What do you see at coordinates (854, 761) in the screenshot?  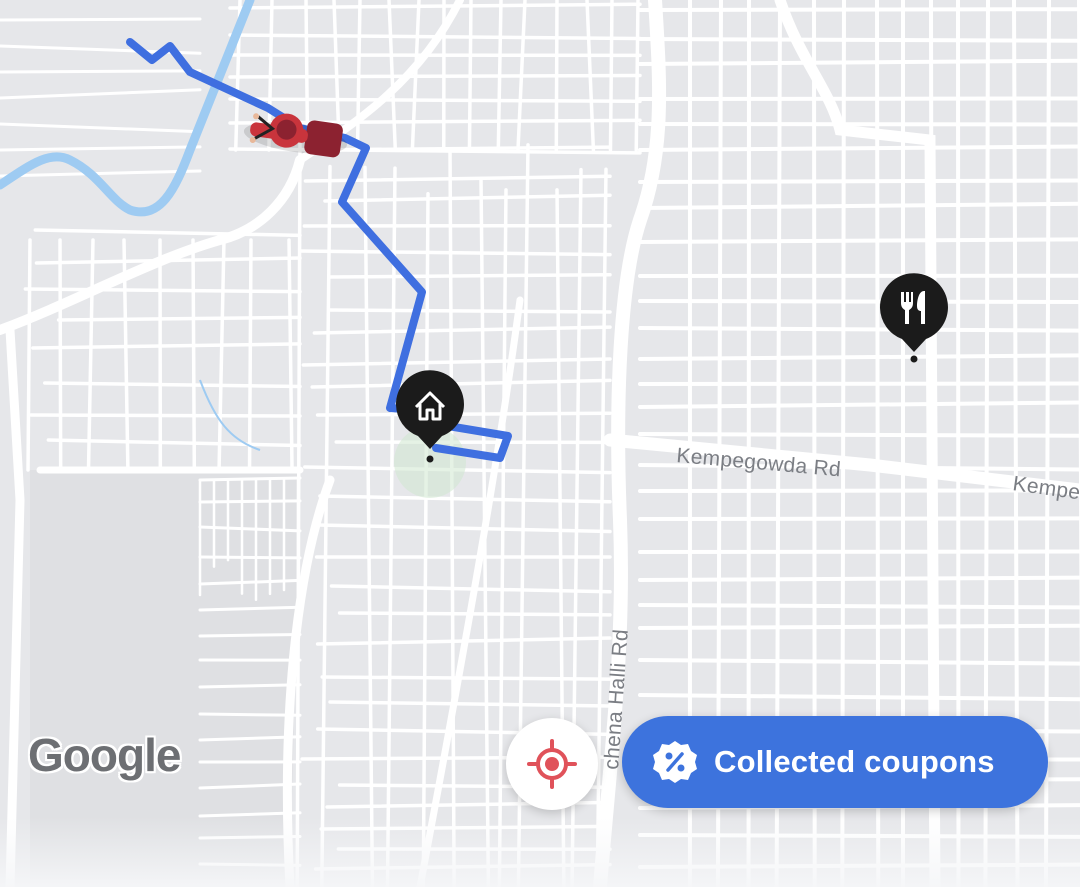 I see `collected-coupons-label: Collected coupons` at bounding box center [854, 761].